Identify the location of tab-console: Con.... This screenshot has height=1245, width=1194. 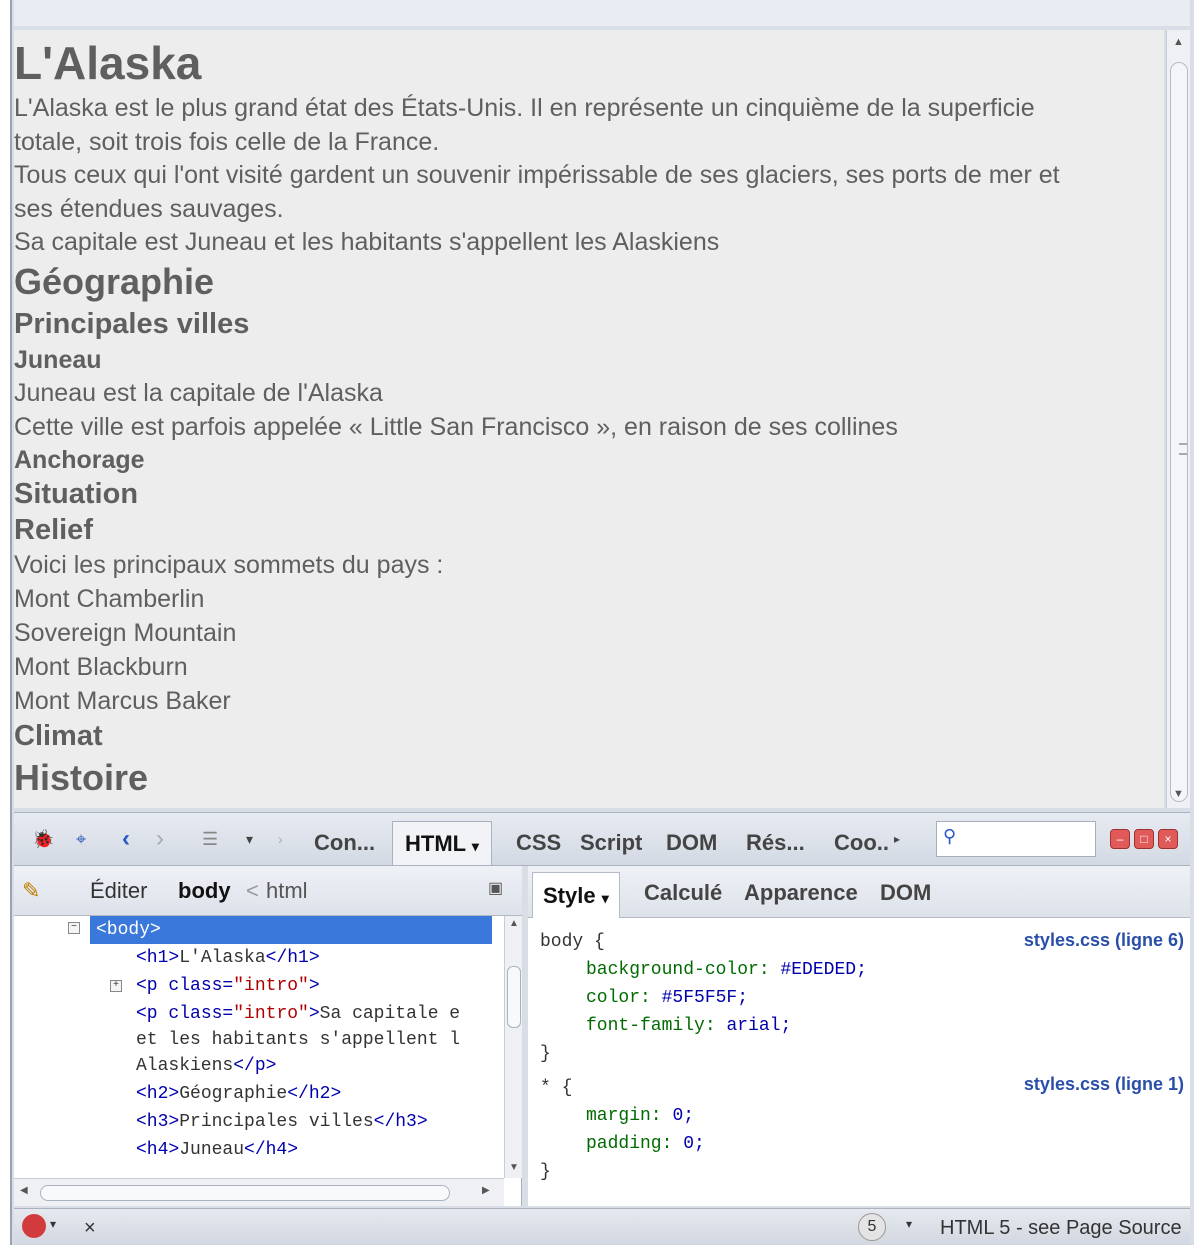
(344, 843).